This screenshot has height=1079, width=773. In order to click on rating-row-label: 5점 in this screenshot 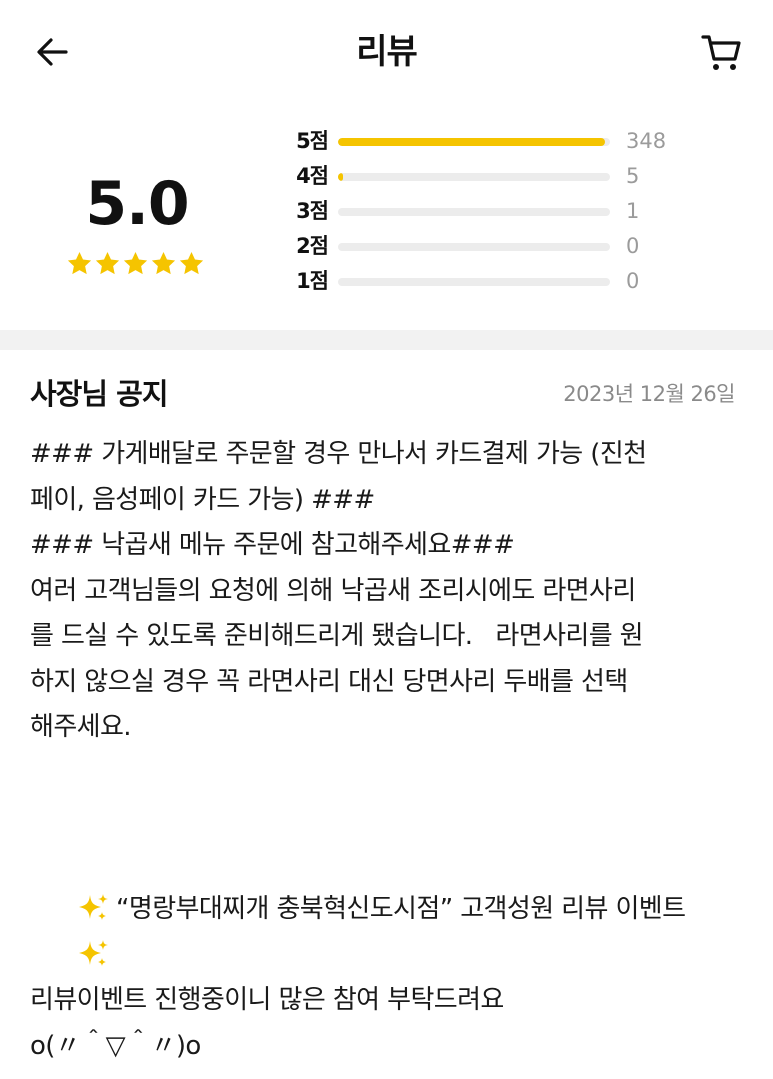, I will do `click(312, 141)`.